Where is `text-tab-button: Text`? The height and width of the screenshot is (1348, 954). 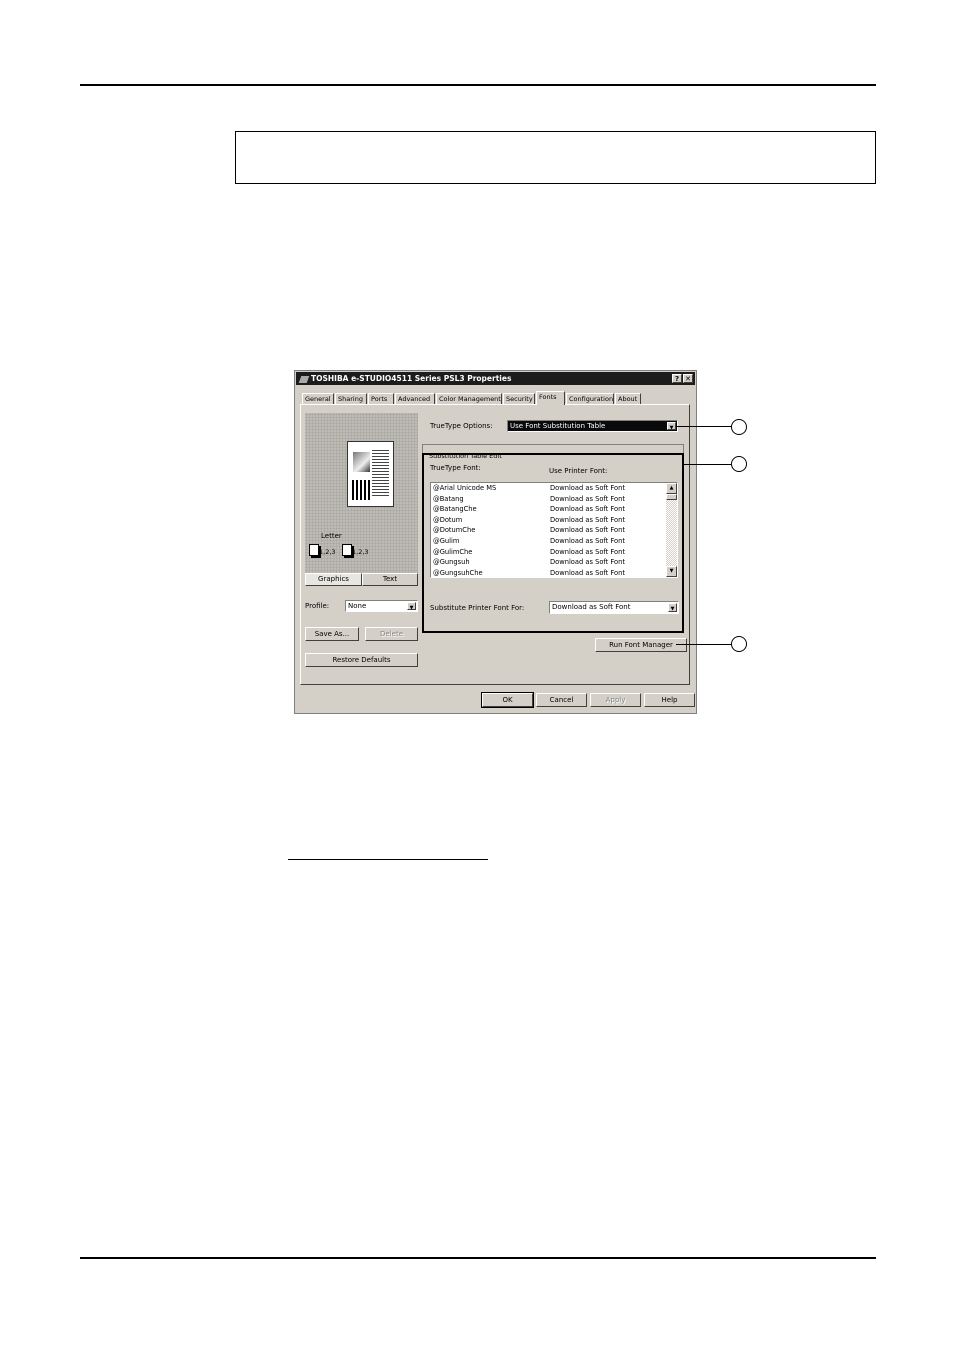
text-tab-button: Text is located at coordinates (390, 579).